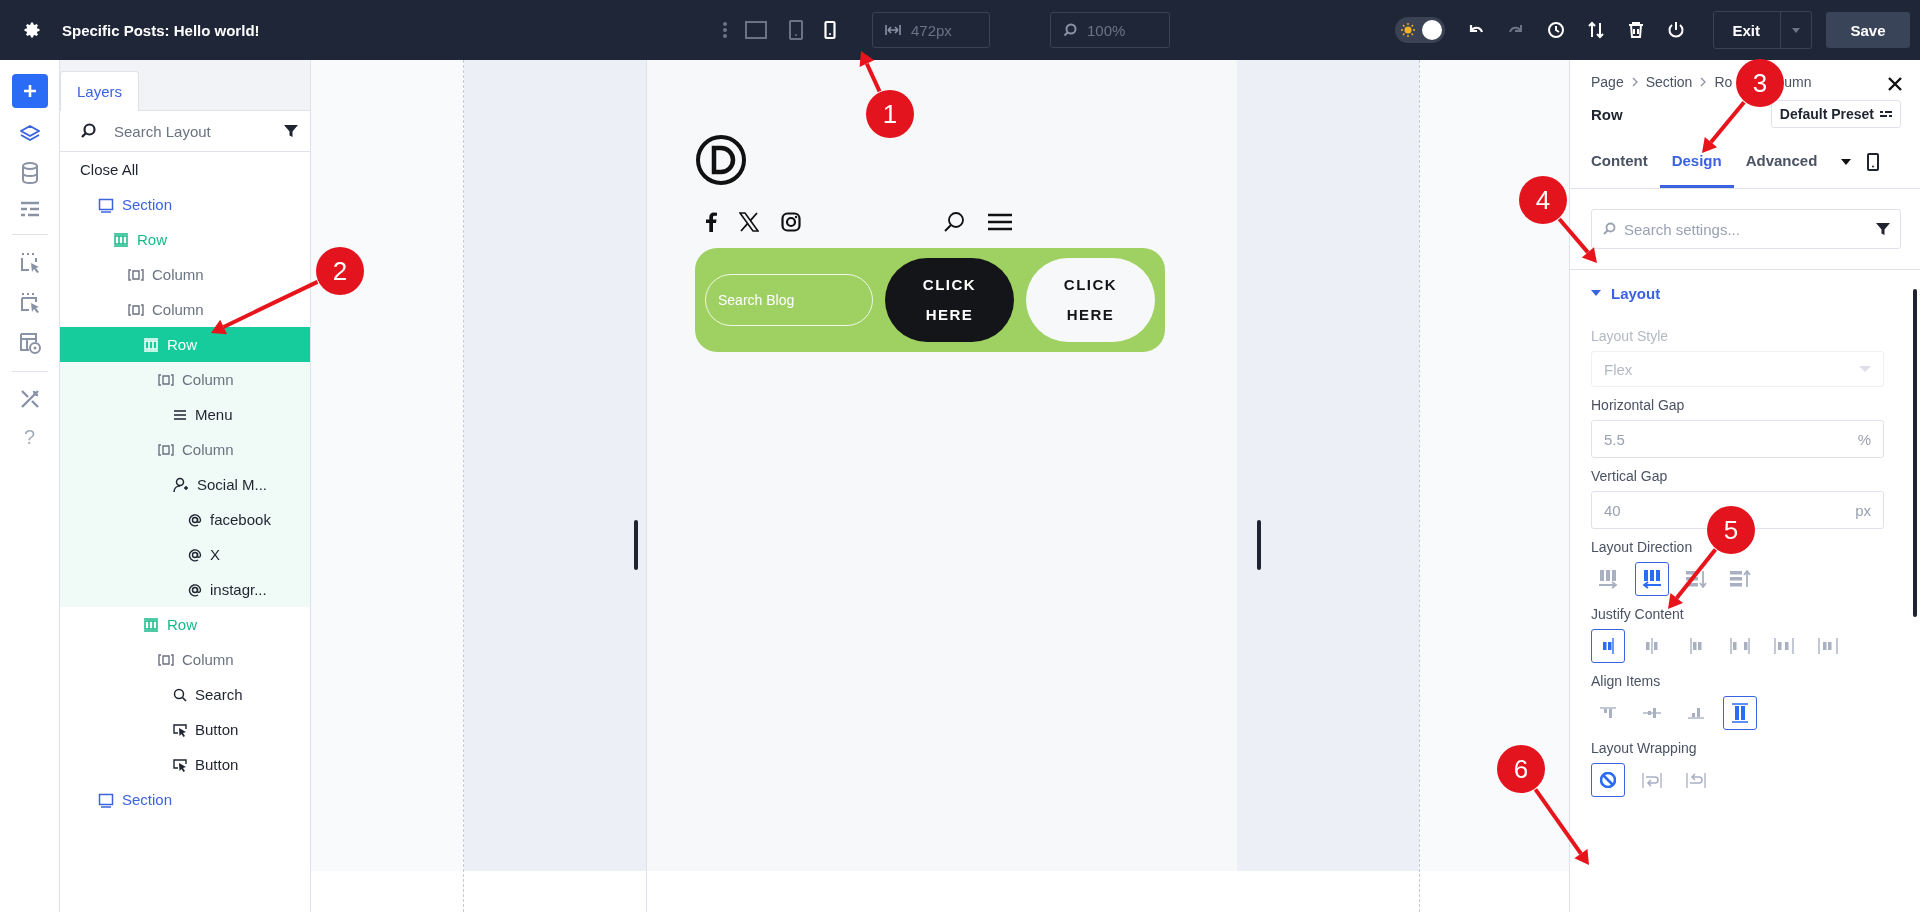 This screenshot has height=912, width=1920. I want to click on columns-left-icon, so click(1652, 579).